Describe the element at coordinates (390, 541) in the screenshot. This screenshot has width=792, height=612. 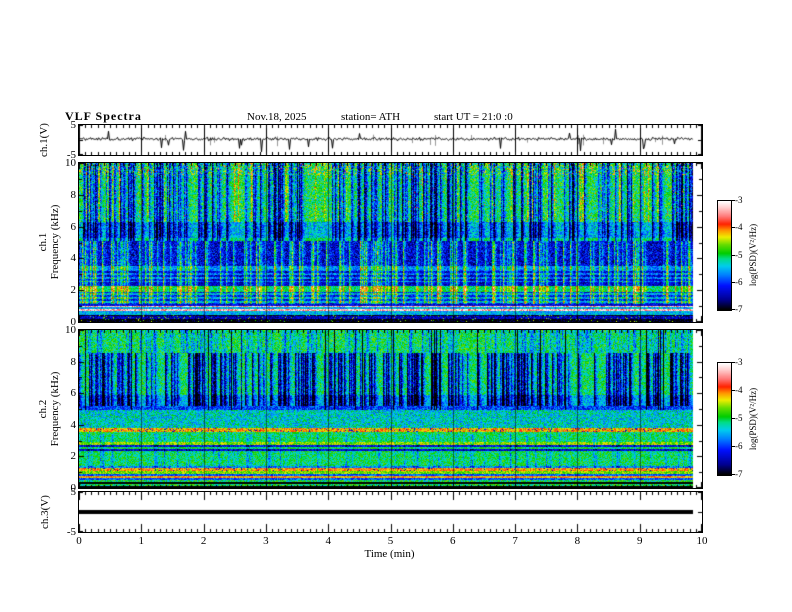
I see `x-tick-label: 5` at that location.